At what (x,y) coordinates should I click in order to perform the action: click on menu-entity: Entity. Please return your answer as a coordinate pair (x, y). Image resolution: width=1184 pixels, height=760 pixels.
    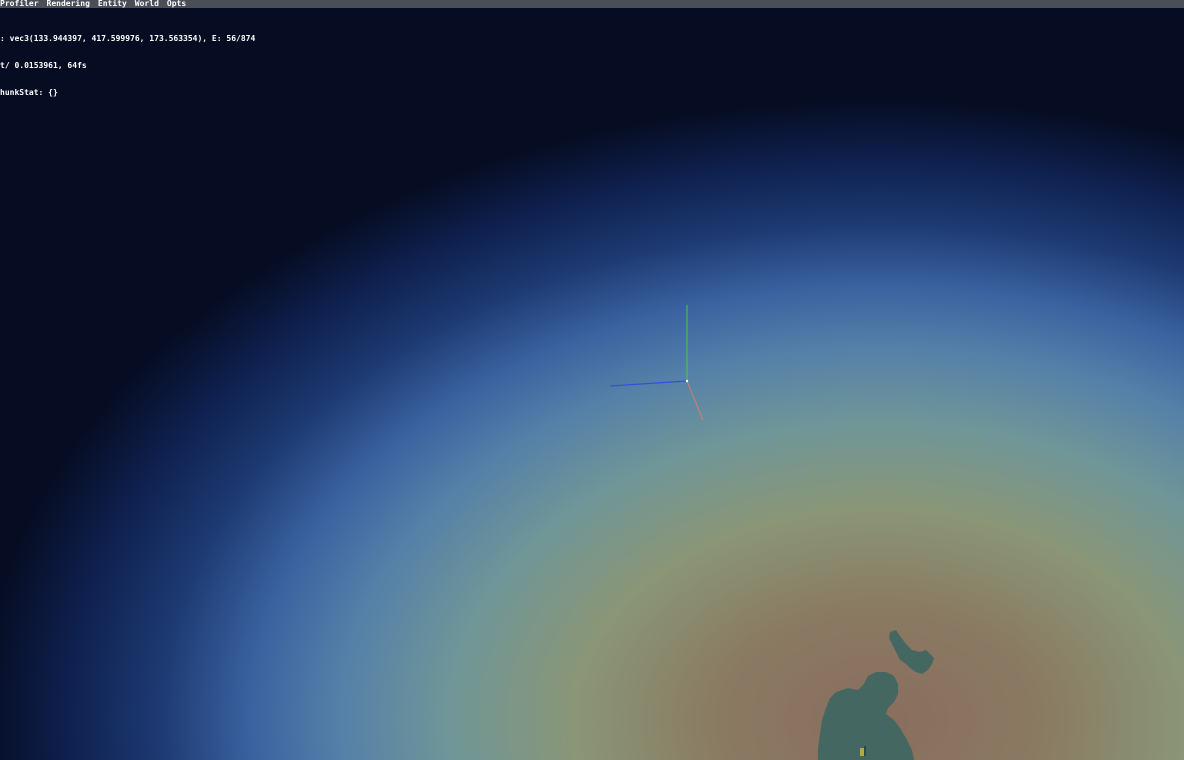
    Looking at the image, I should click on (114, 4).